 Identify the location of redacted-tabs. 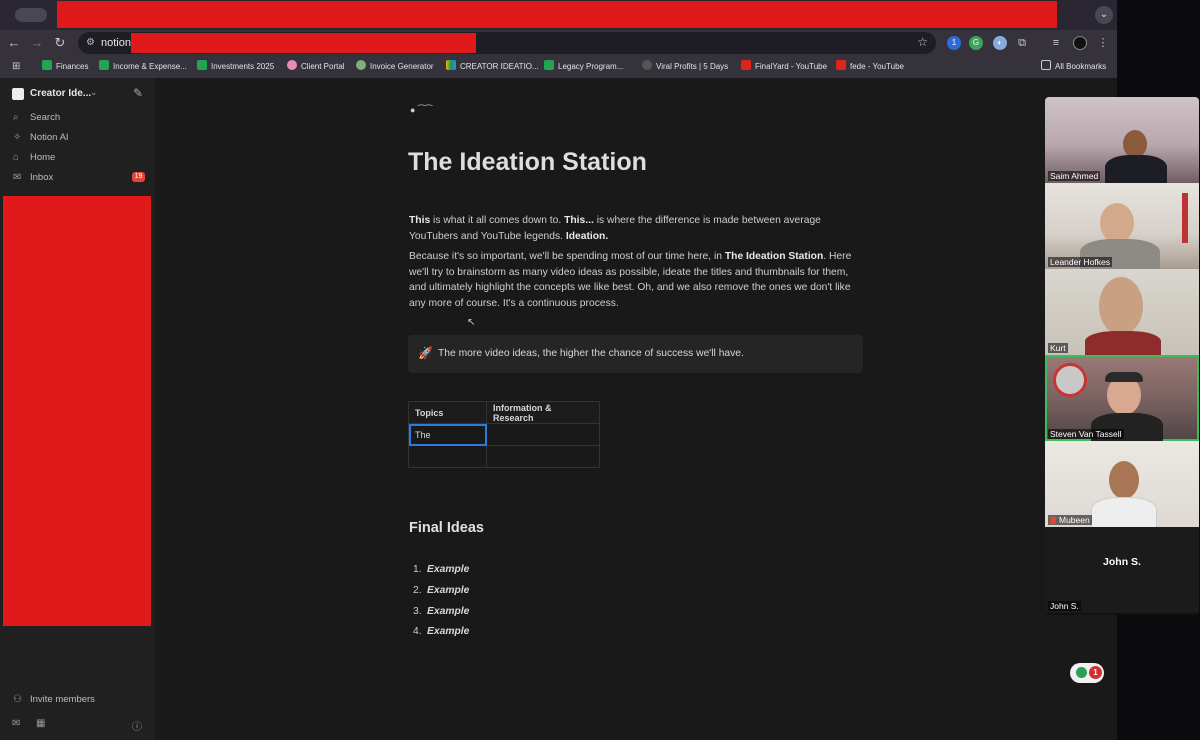
(557, 14).